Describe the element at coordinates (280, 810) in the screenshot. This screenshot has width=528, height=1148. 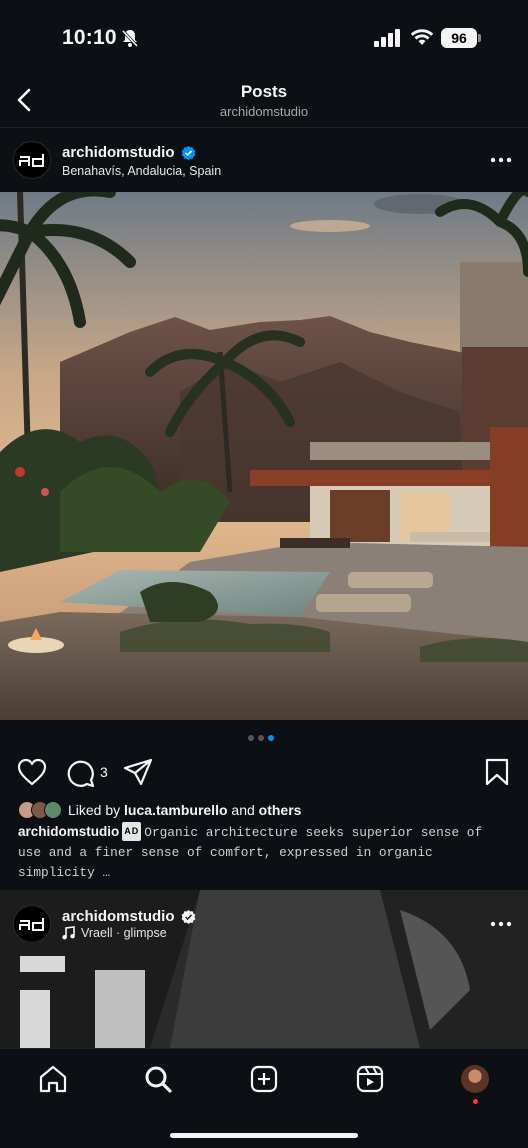
I see `liked-by-others: others` at that location.